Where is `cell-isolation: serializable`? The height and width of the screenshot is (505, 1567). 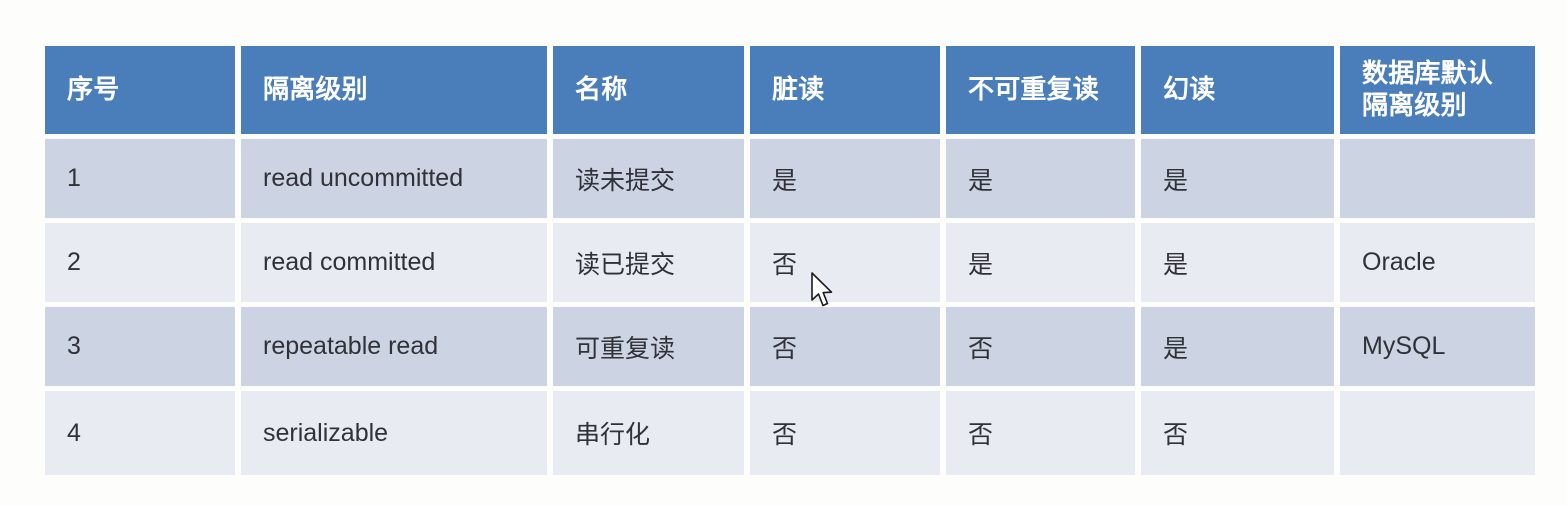
cell-isolation: serializable is located at coordinates (397, 433).